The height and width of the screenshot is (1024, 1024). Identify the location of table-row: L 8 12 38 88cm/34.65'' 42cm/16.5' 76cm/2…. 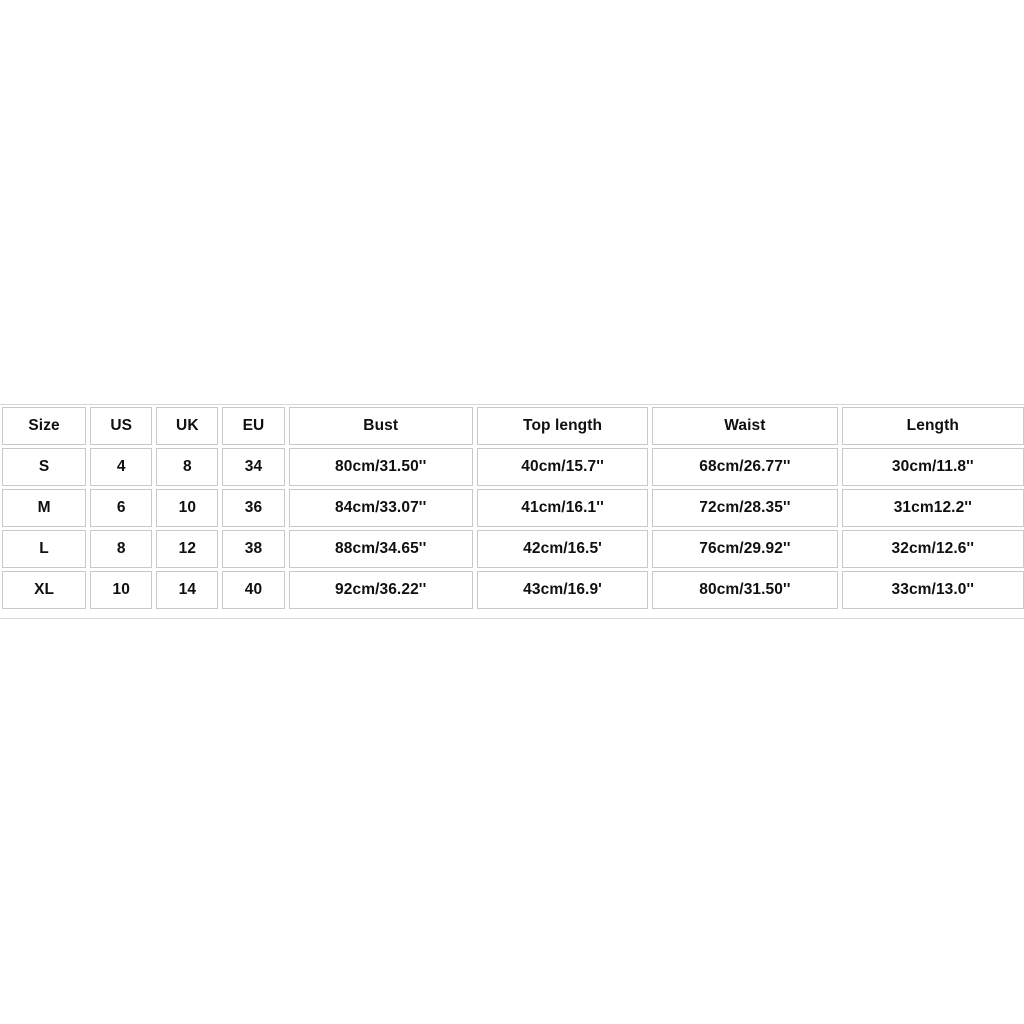
(513, 549).